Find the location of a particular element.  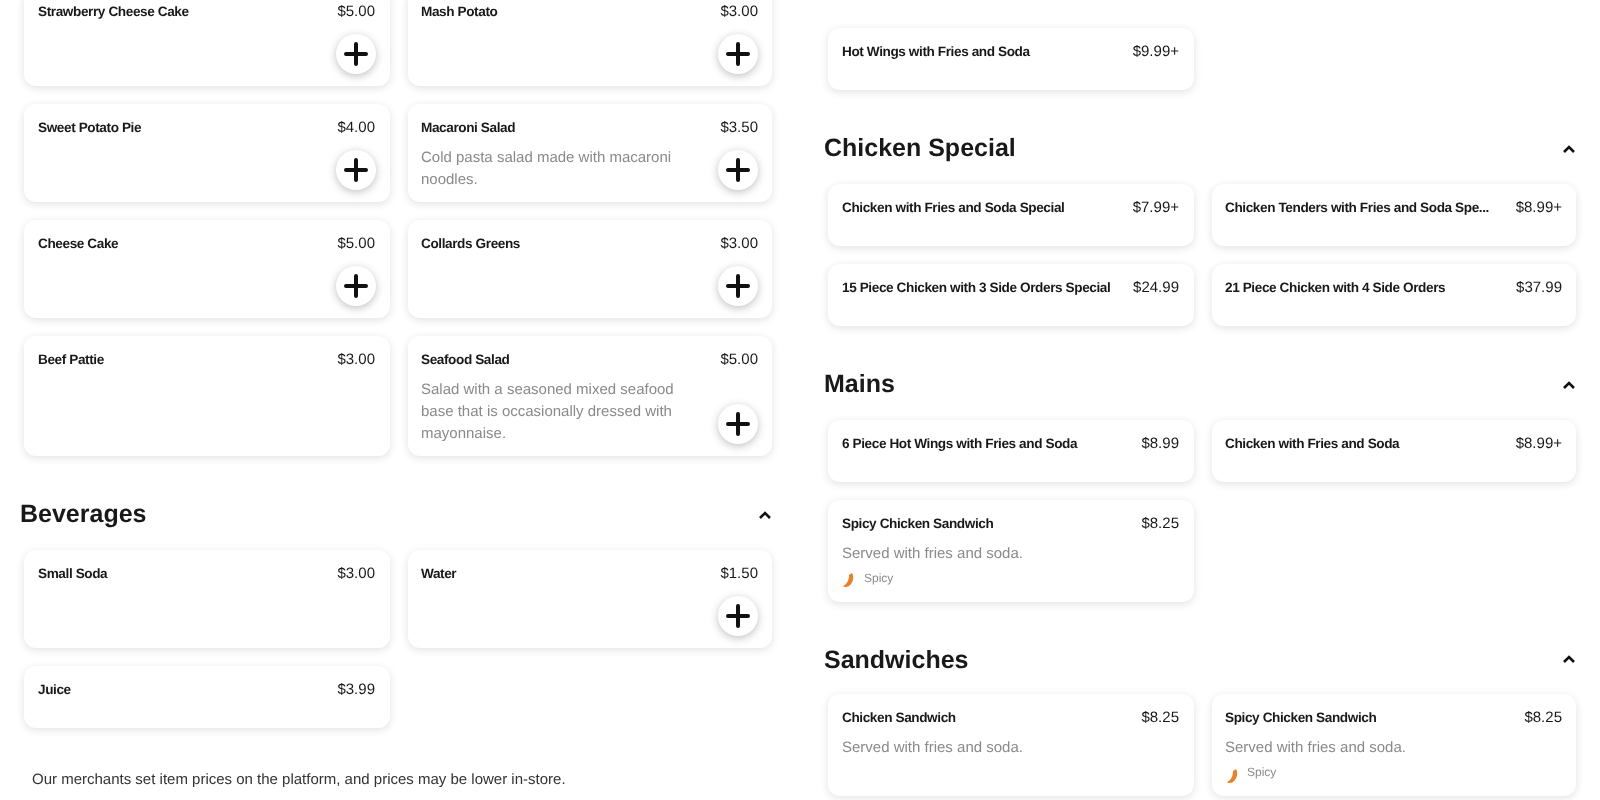

section-heading: Sandwiches is located at coordinates (896, 660).